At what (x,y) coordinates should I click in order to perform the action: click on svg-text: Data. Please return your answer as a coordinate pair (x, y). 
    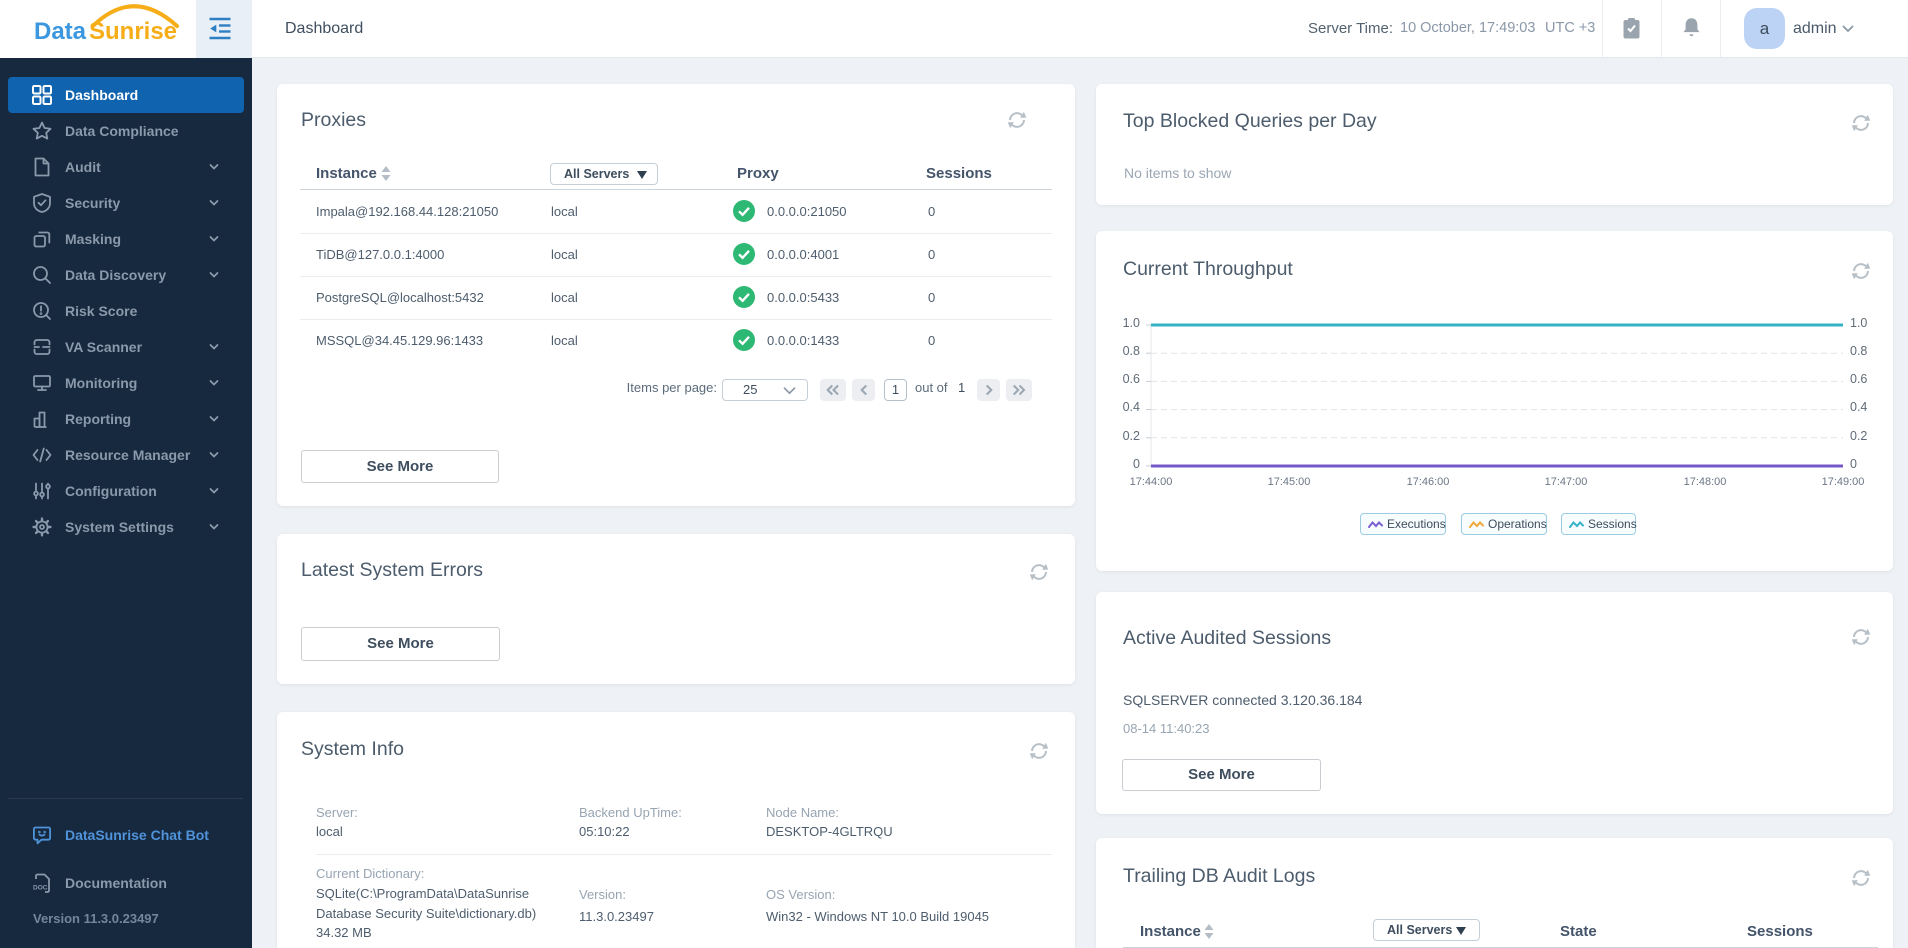
    Looking at the image, I should click on (60, 31).